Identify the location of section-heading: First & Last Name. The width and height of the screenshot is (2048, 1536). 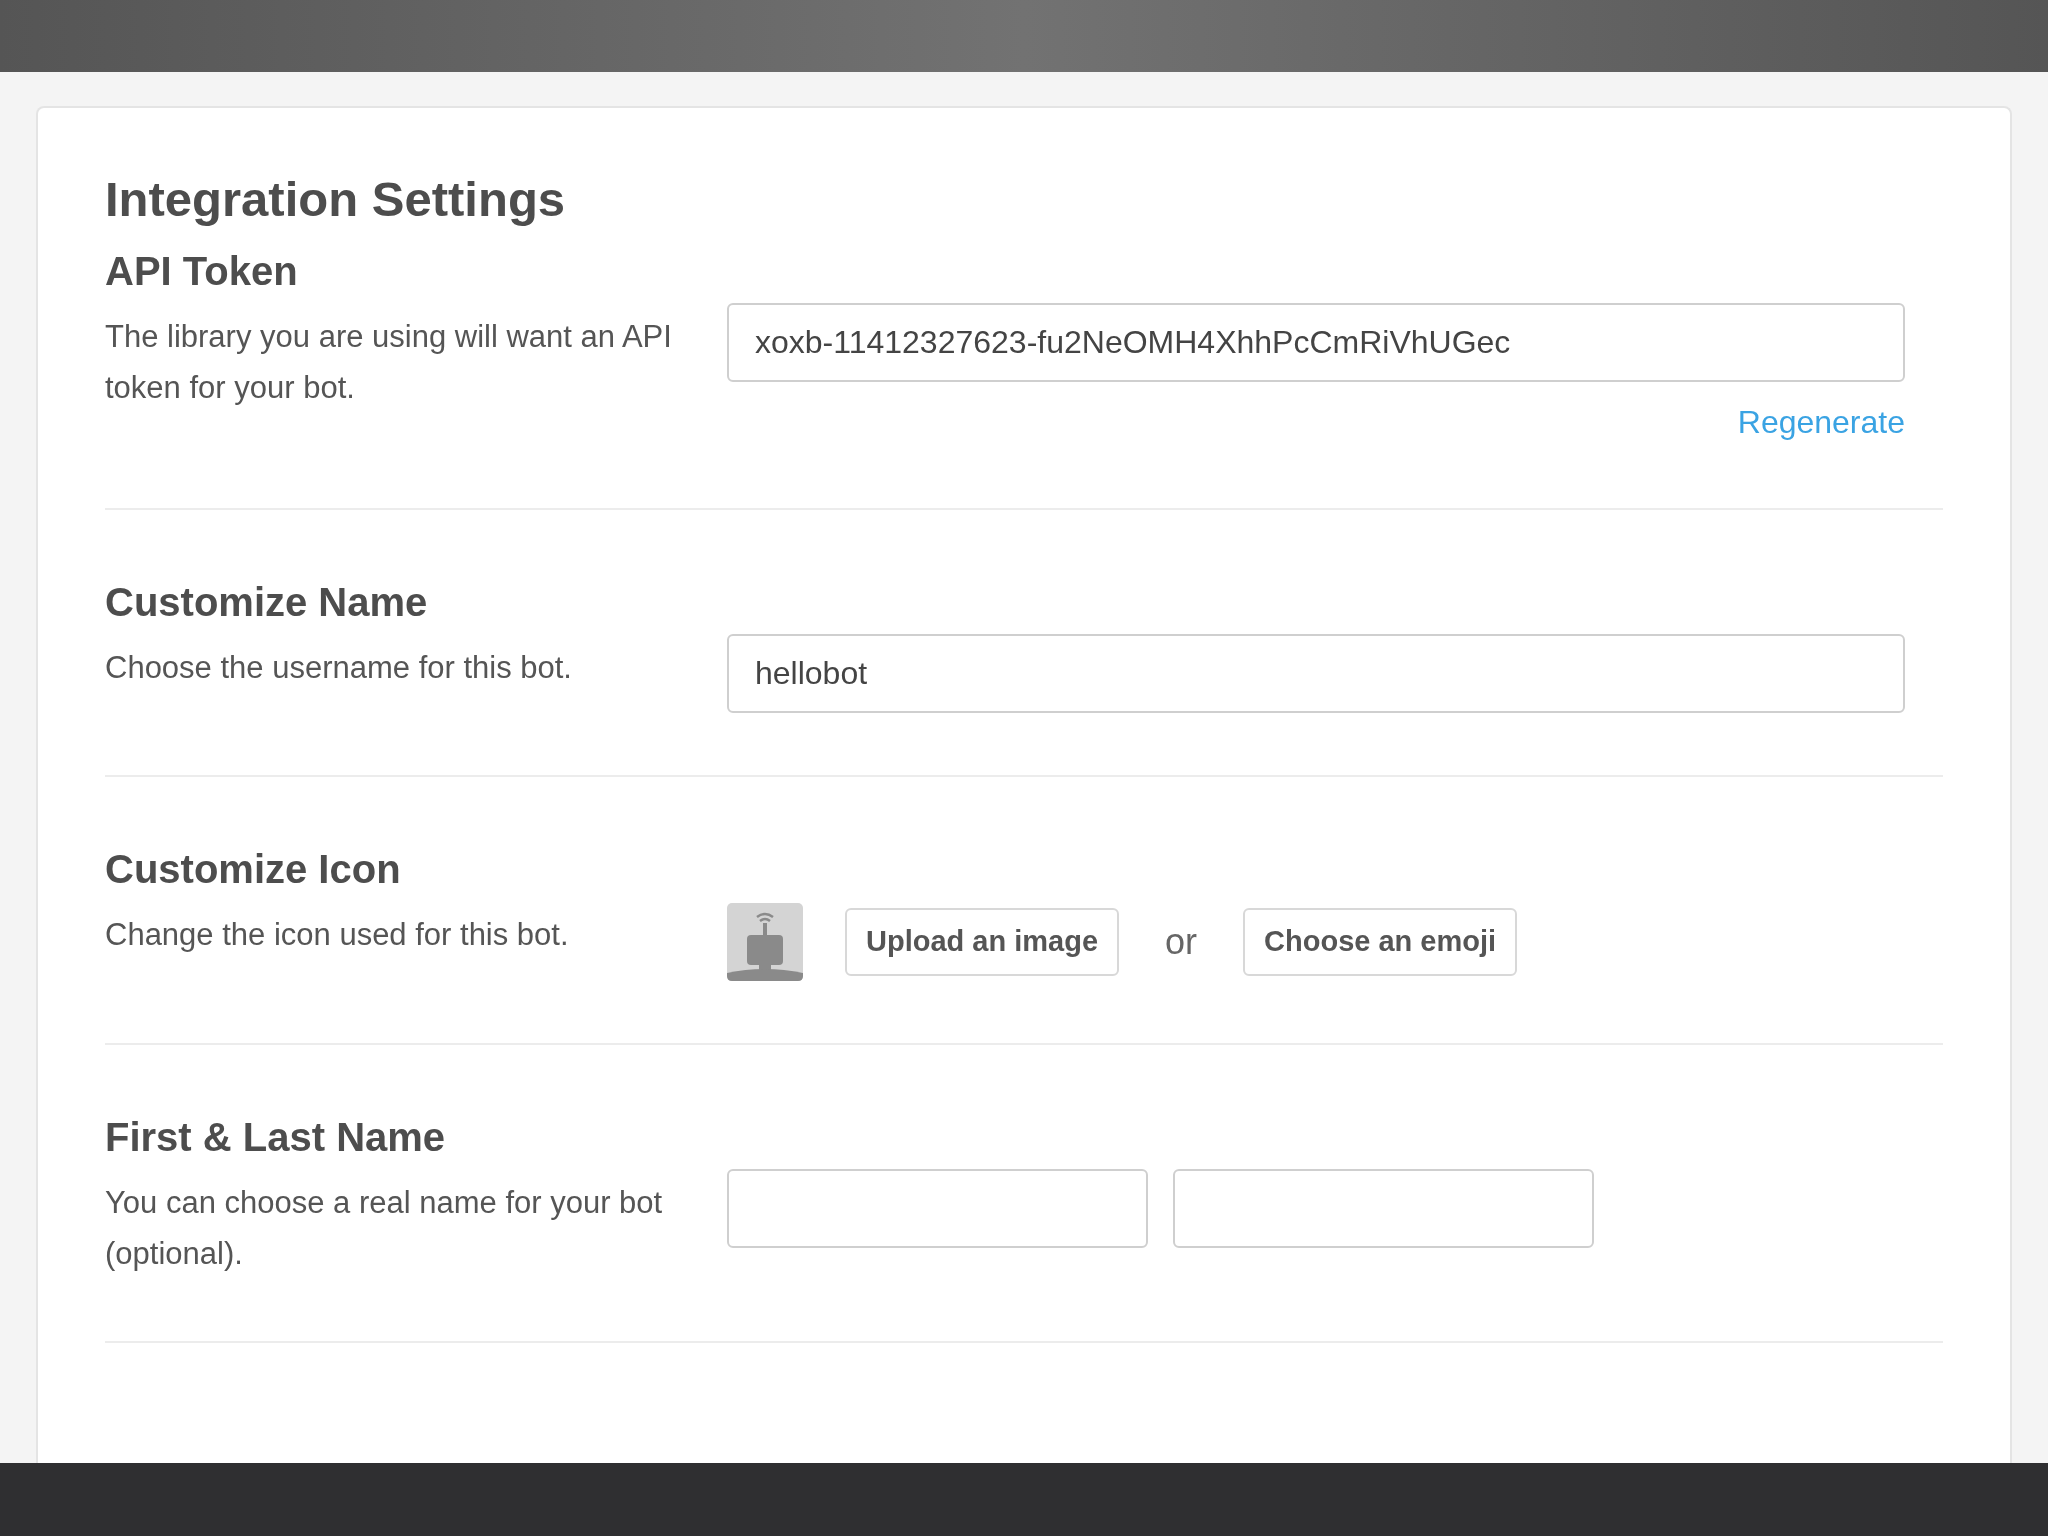
(276, 1137).